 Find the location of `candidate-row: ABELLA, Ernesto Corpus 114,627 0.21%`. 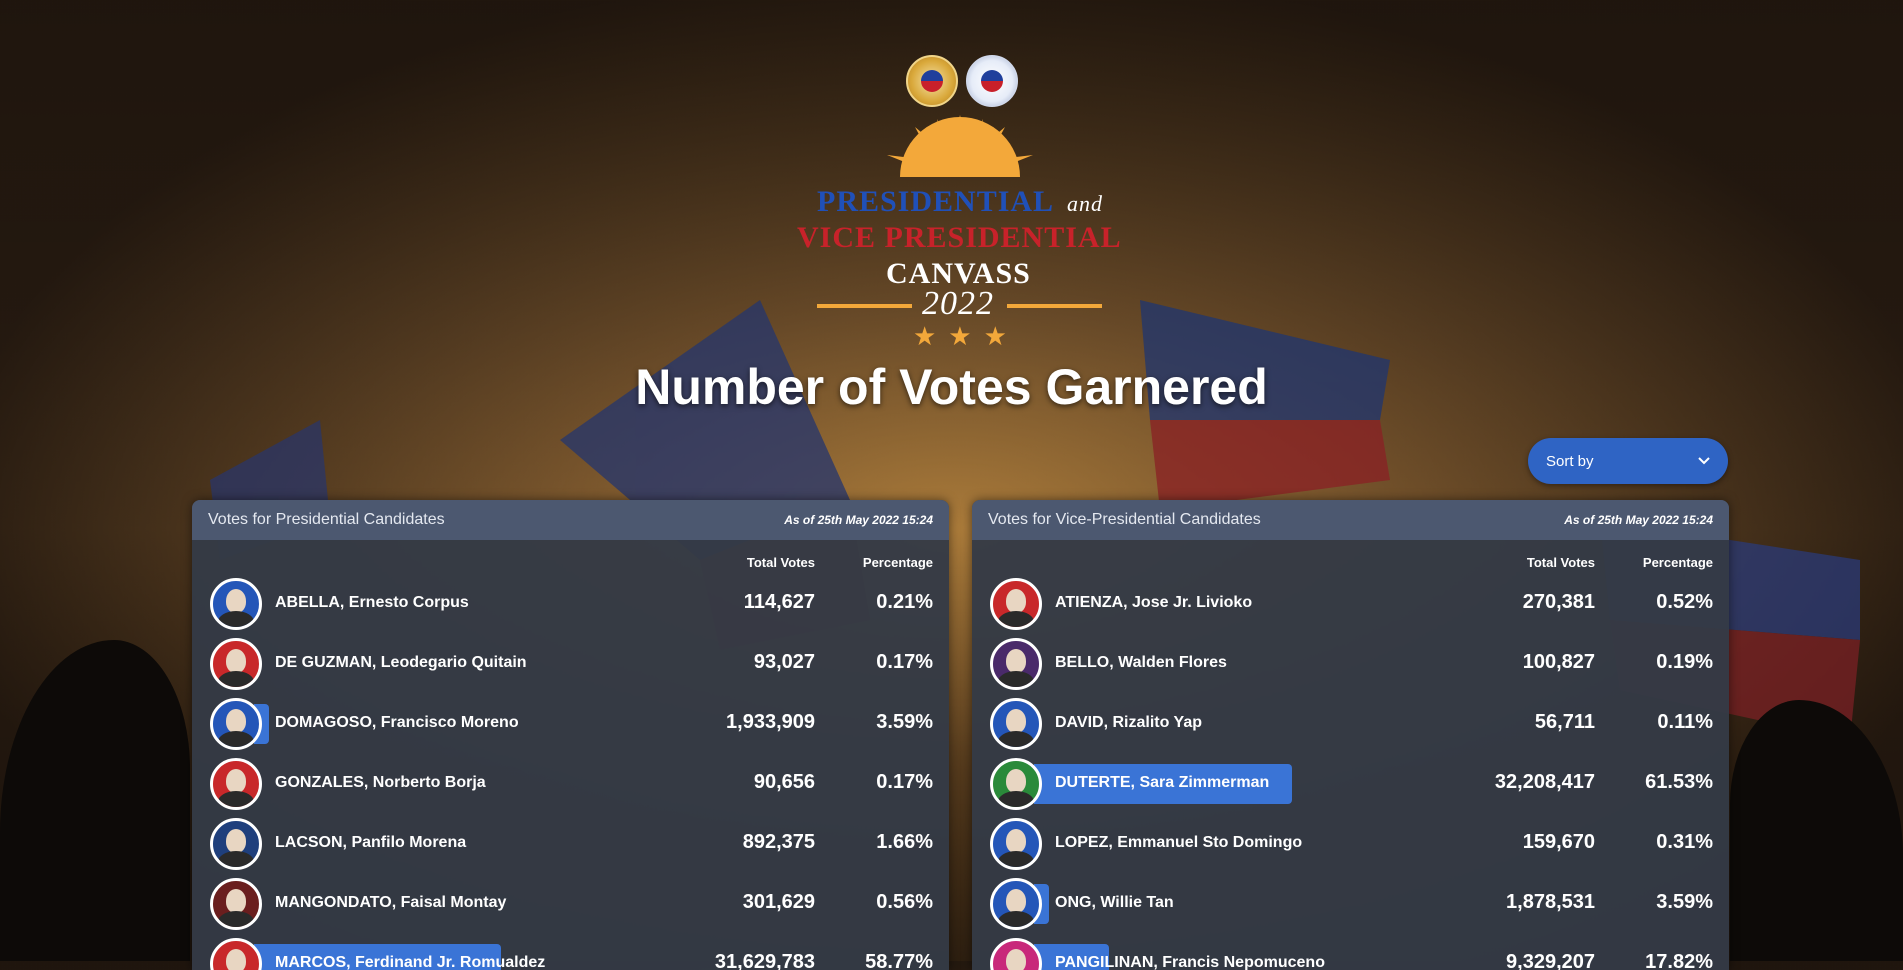

candidate-row: ABELLA, Ernesto Corpus 114,627 0.21% is located at coordinates (570, 607).